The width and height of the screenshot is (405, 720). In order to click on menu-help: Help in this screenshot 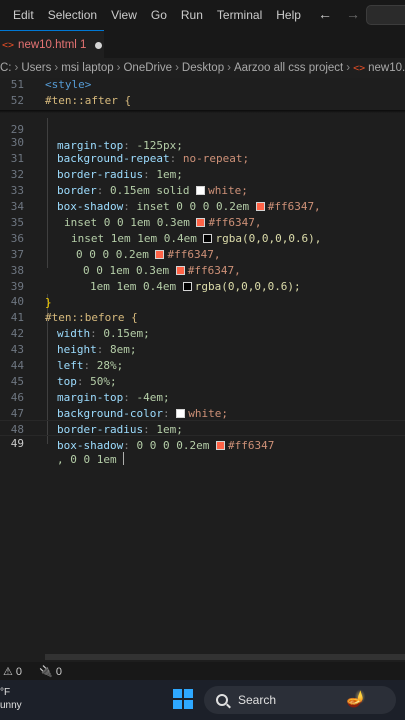, I will do `click(288, 15)`.